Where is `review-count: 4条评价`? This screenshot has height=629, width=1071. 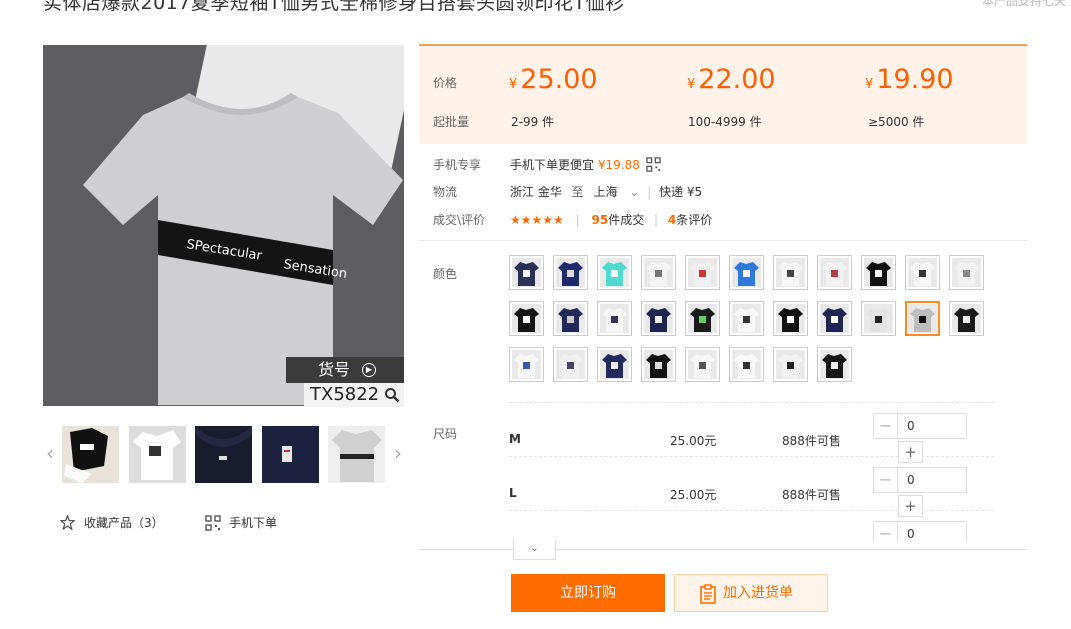
review-count: 4条评价 is located at coordinates (690, 220).